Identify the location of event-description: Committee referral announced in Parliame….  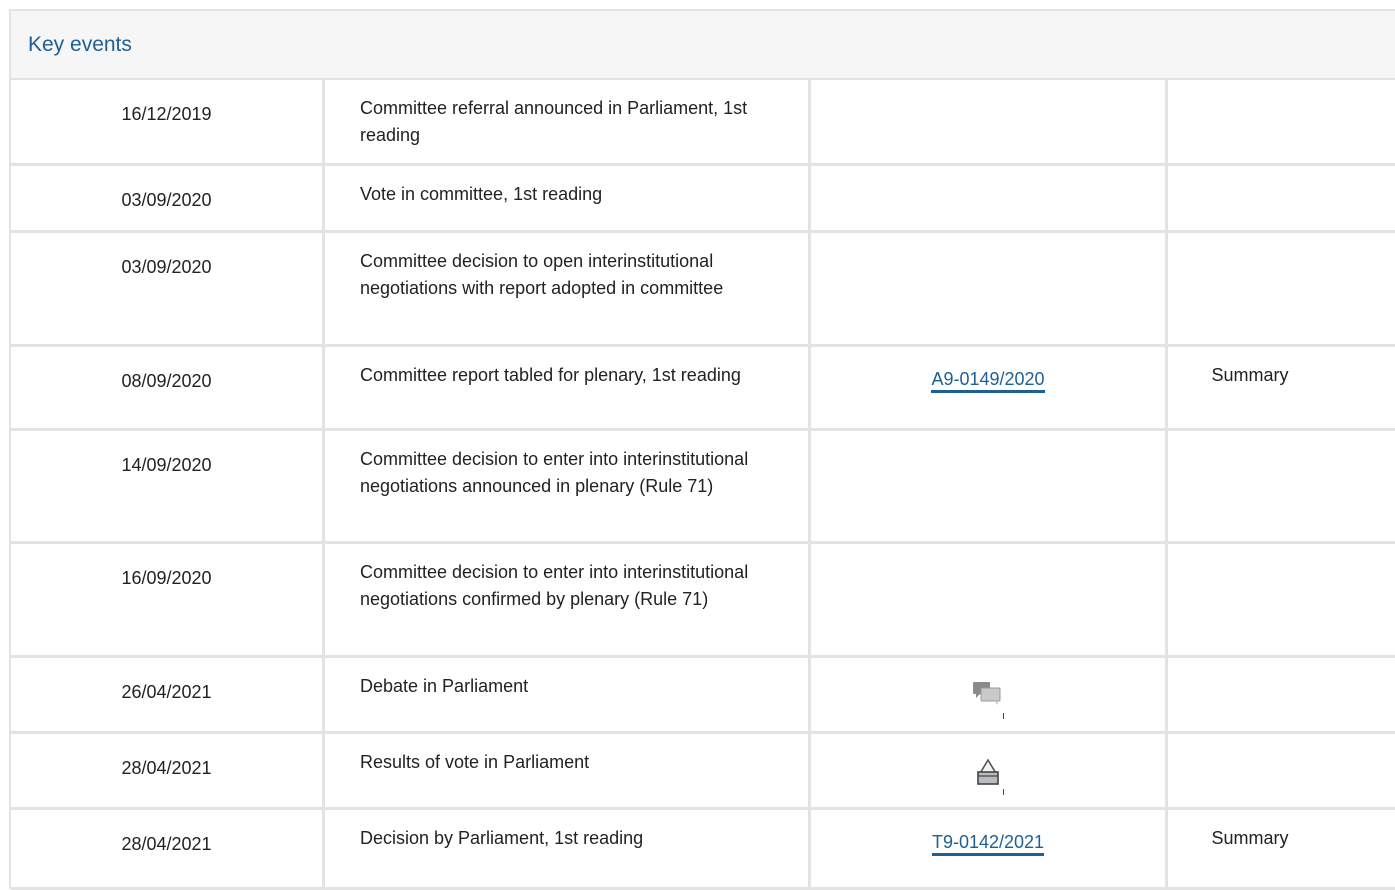
(567, 122).